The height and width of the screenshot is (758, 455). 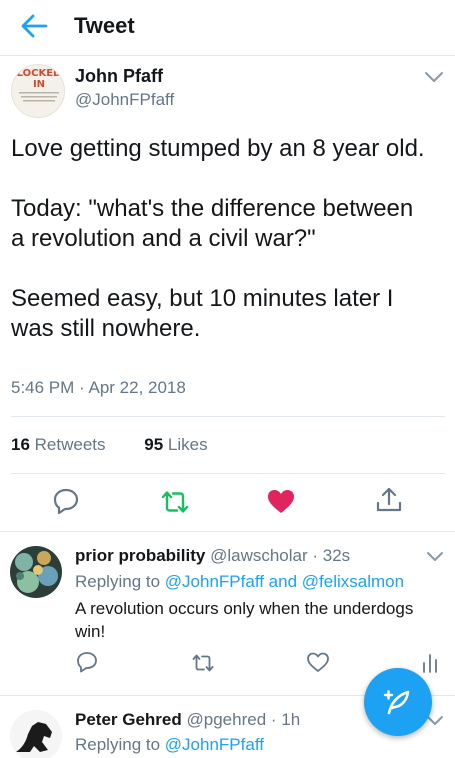 I want to click on reply-header: Peter Gehred @pgehred · 1h, so click(x=187, y=720).